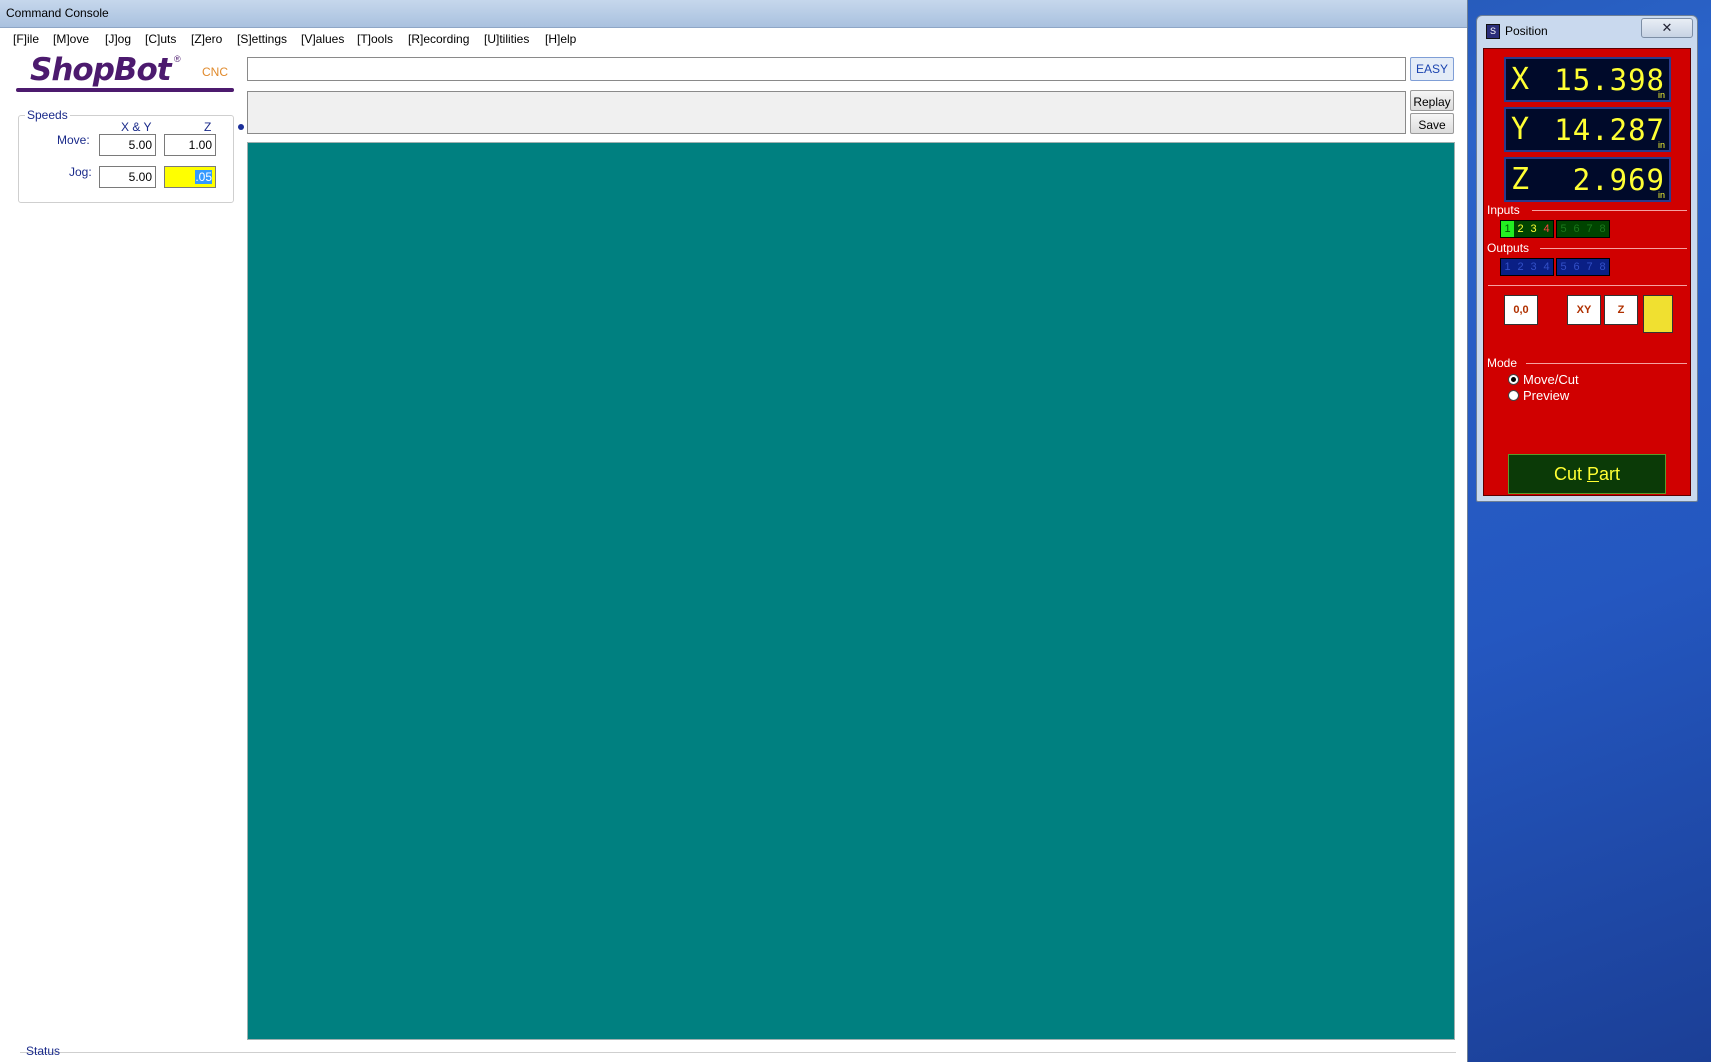 This screenshot has height=1062, width=1711. What do you see at coordinates (733, 14) in the screenshot?
I see `console-titlebar: Command Console` at bounding box center [733, 14].